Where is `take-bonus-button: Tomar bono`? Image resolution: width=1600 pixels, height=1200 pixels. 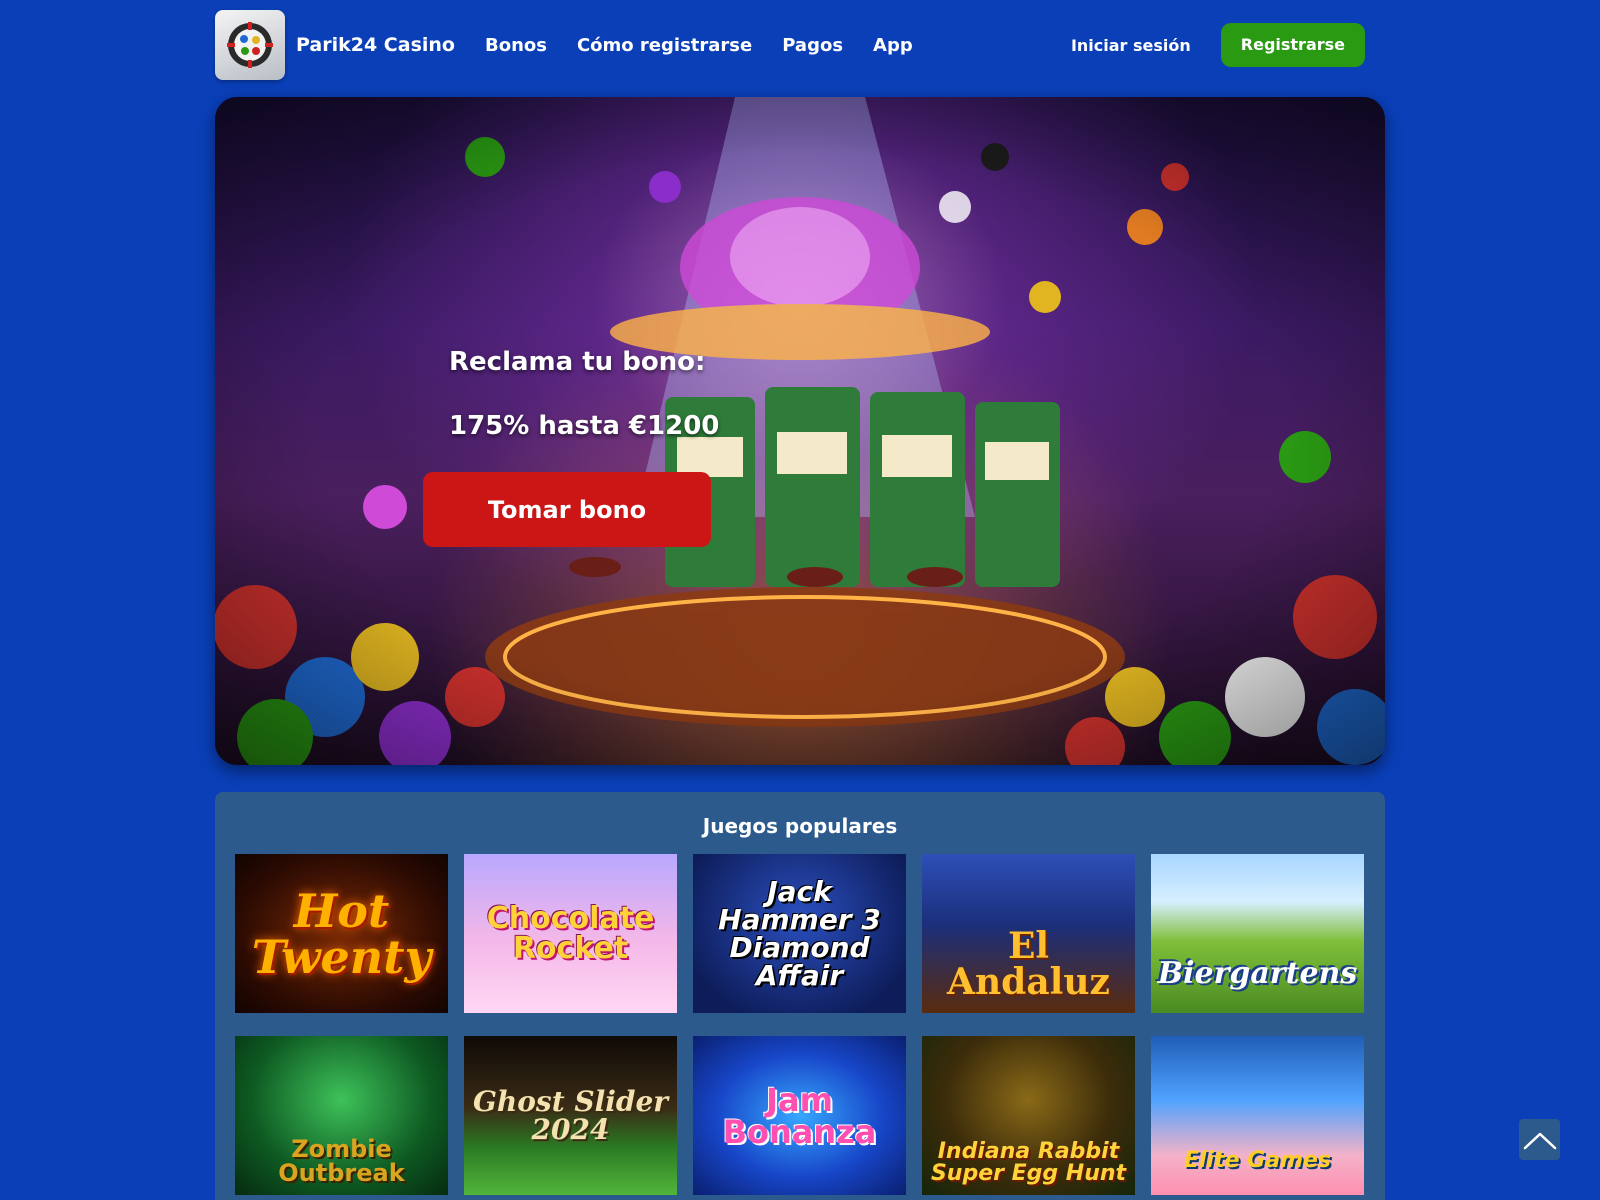 take-bonus-button: Tomar bono is located at coordinates (567, 509).